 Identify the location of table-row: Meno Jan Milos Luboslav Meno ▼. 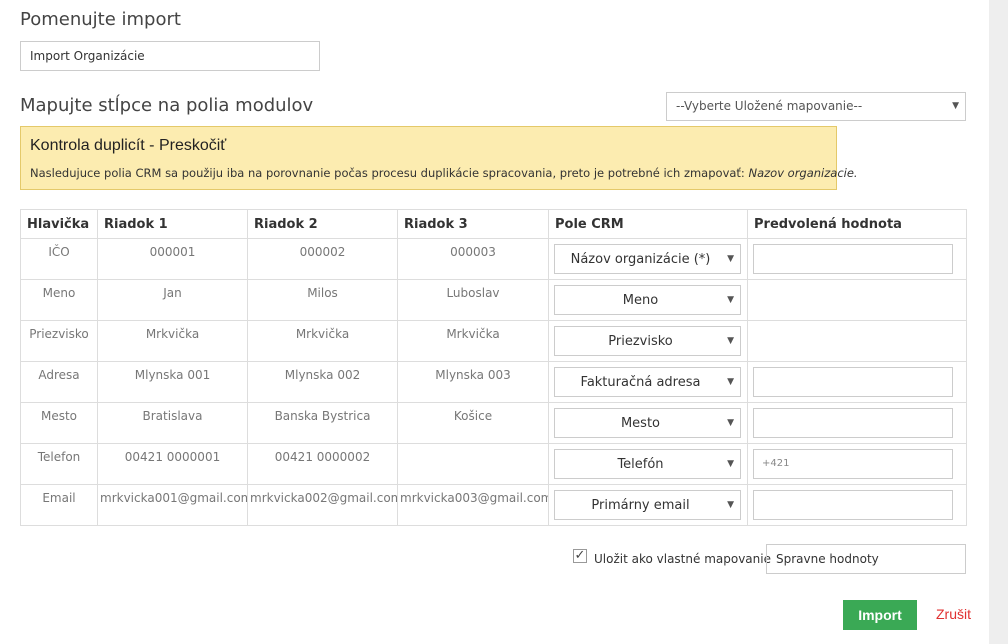
(493, 300).